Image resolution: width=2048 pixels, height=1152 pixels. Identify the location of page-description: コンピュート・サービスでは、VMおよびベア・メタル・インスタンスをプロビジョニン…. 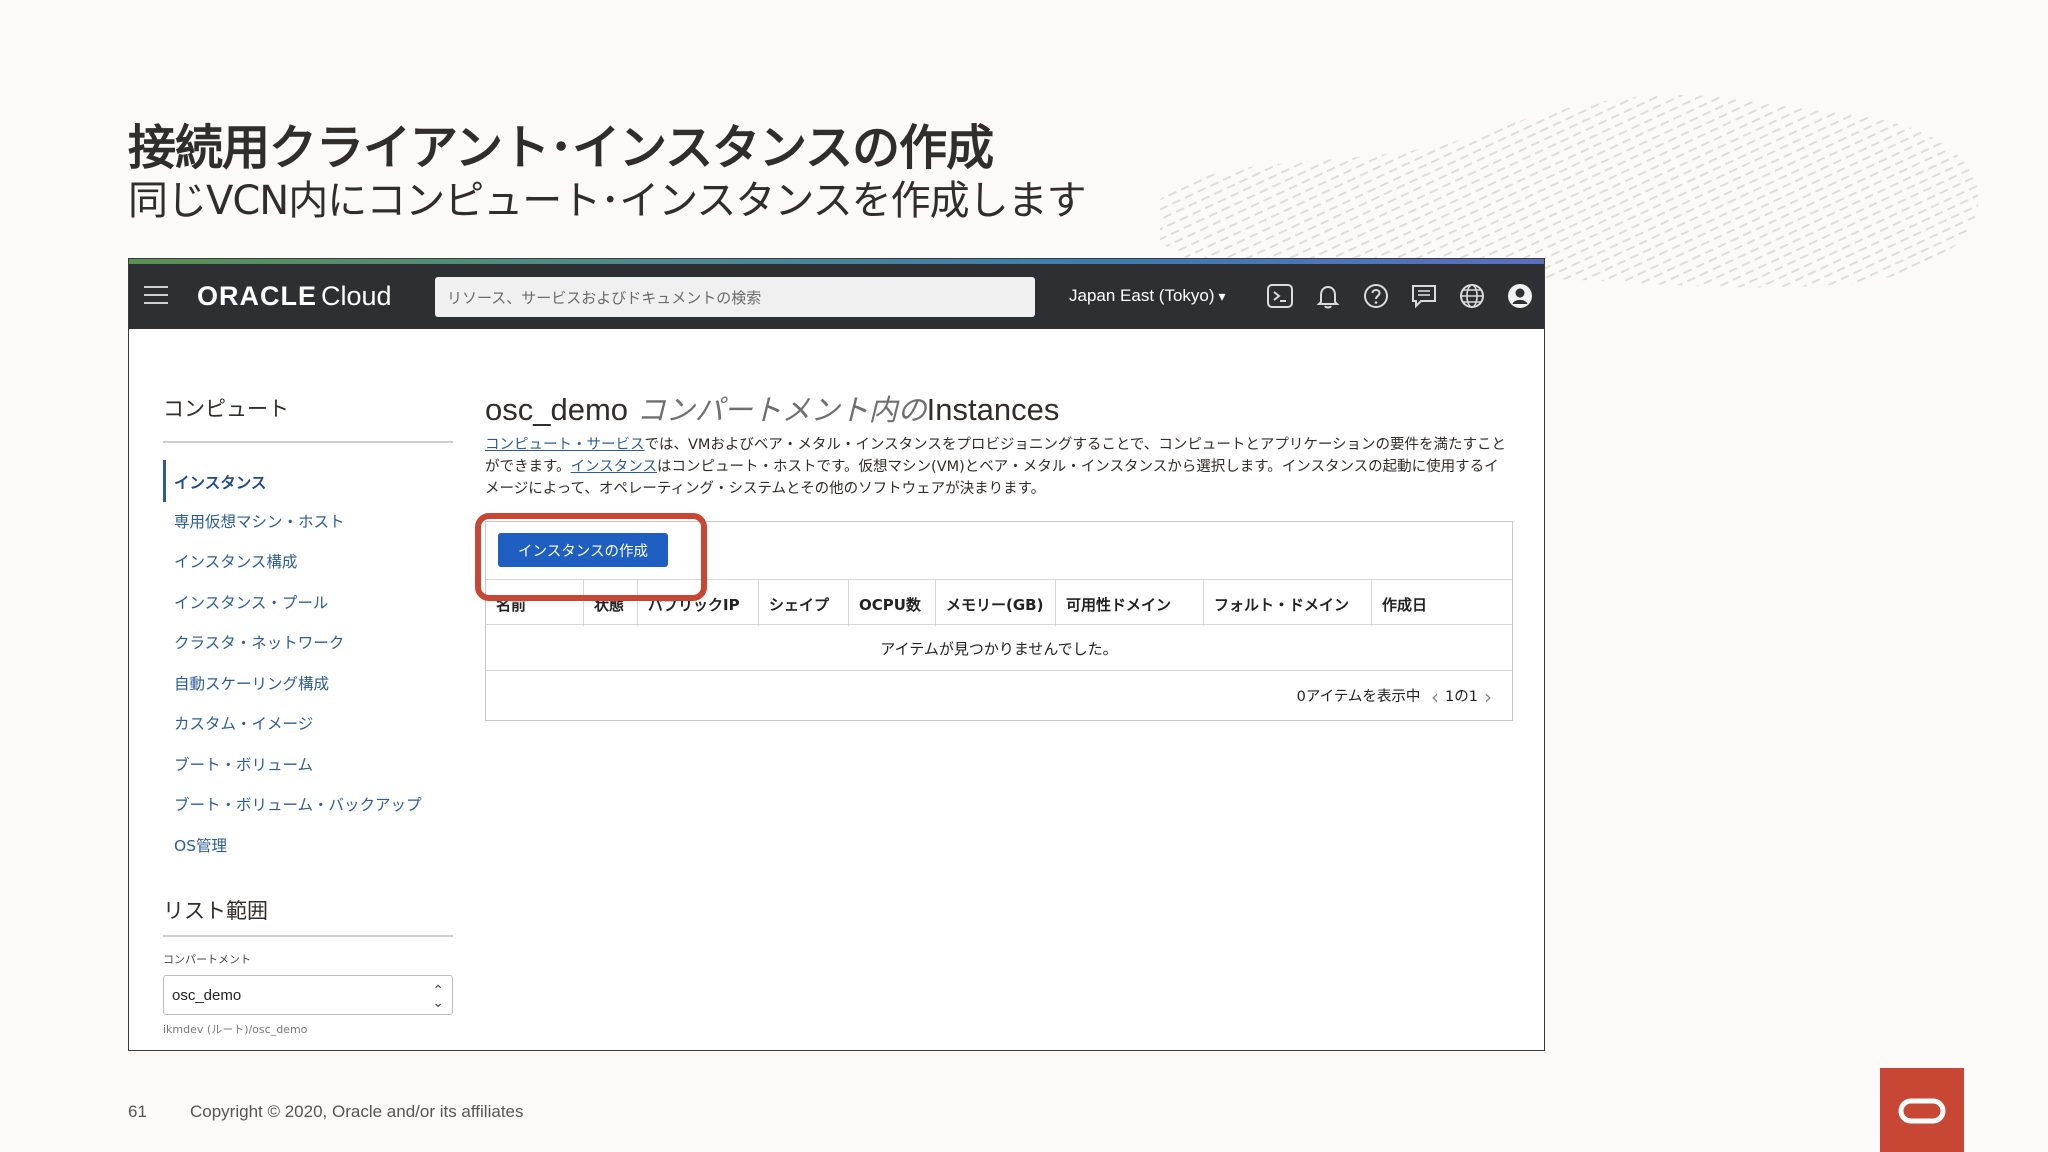
(997, 467).